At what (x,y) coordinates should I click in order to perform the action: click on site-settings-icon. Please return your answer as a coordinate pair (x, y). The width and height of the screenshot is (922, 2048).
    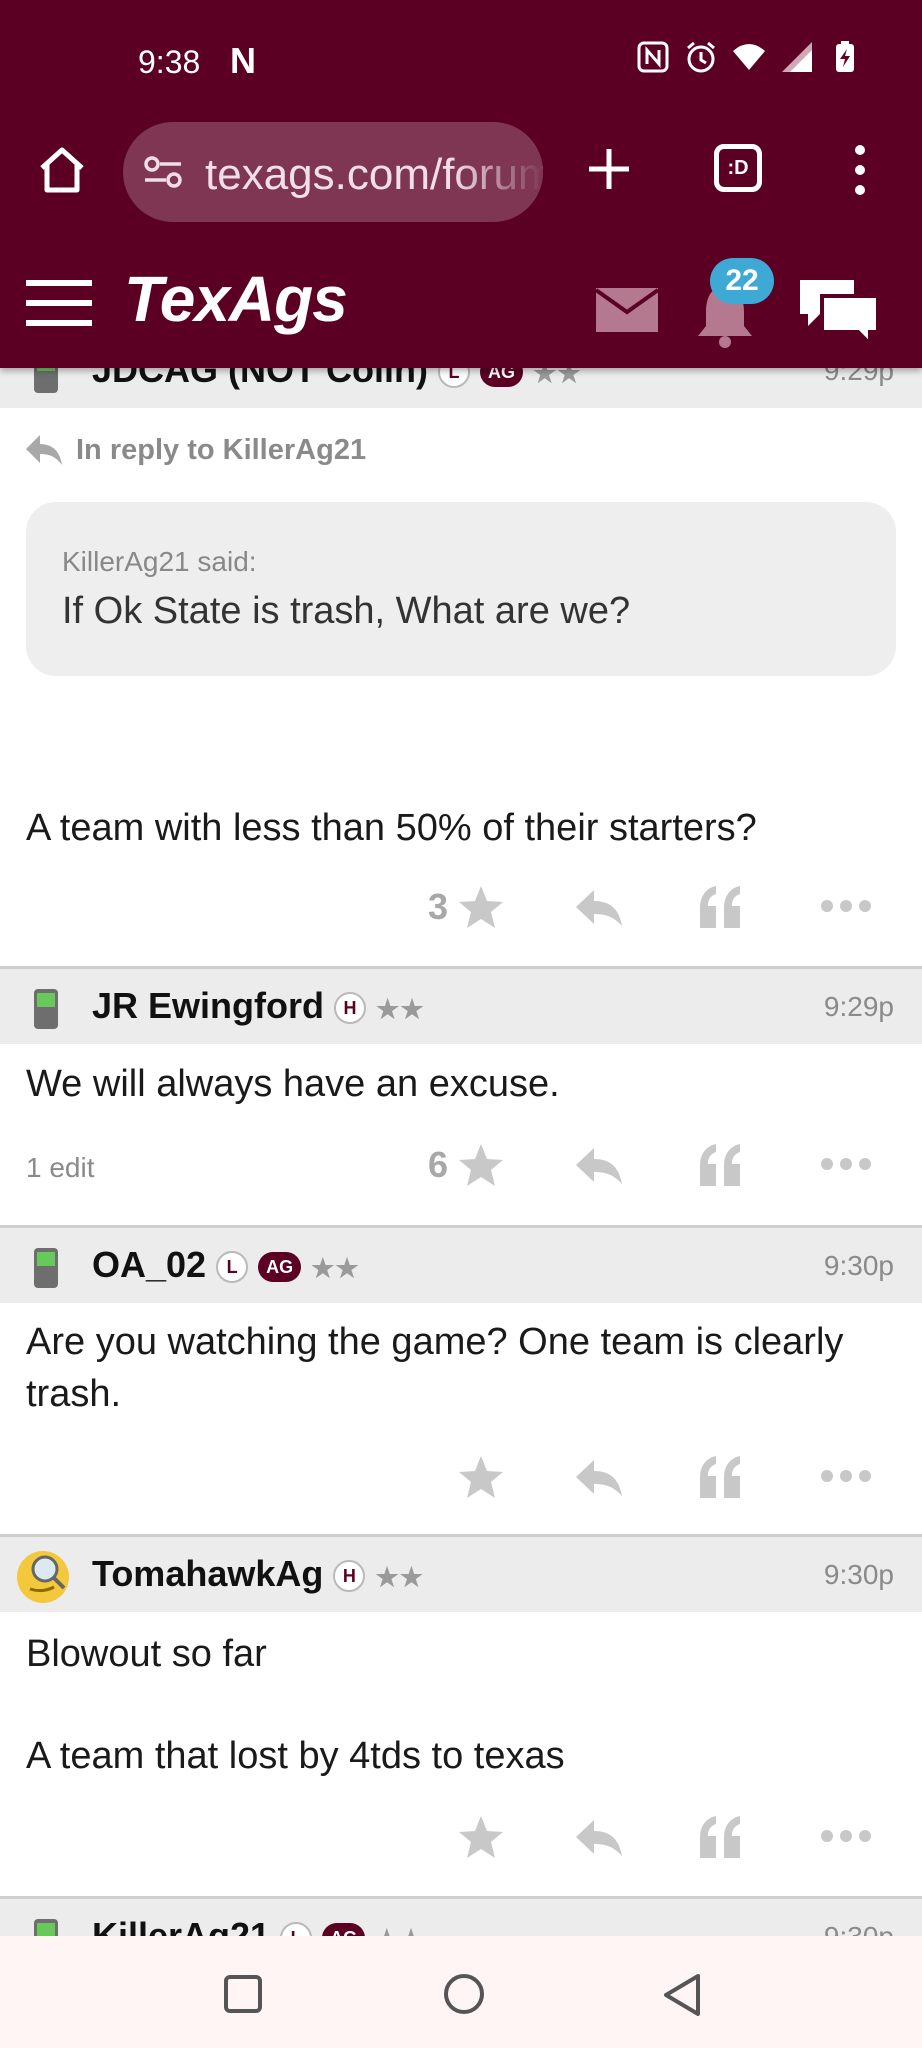
    Looking at the image, I should click on (163, 172).